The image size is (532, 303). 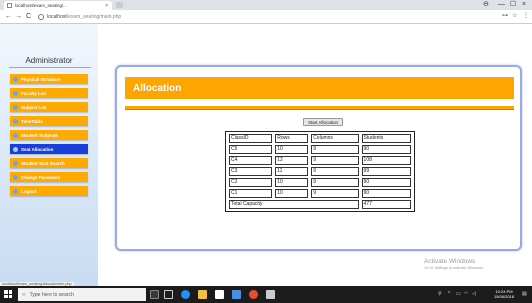 What do you see at coordinates (505, 16) in the screenshot?
I see `extension-icon: ⊶` at bounding box center [505, 16].